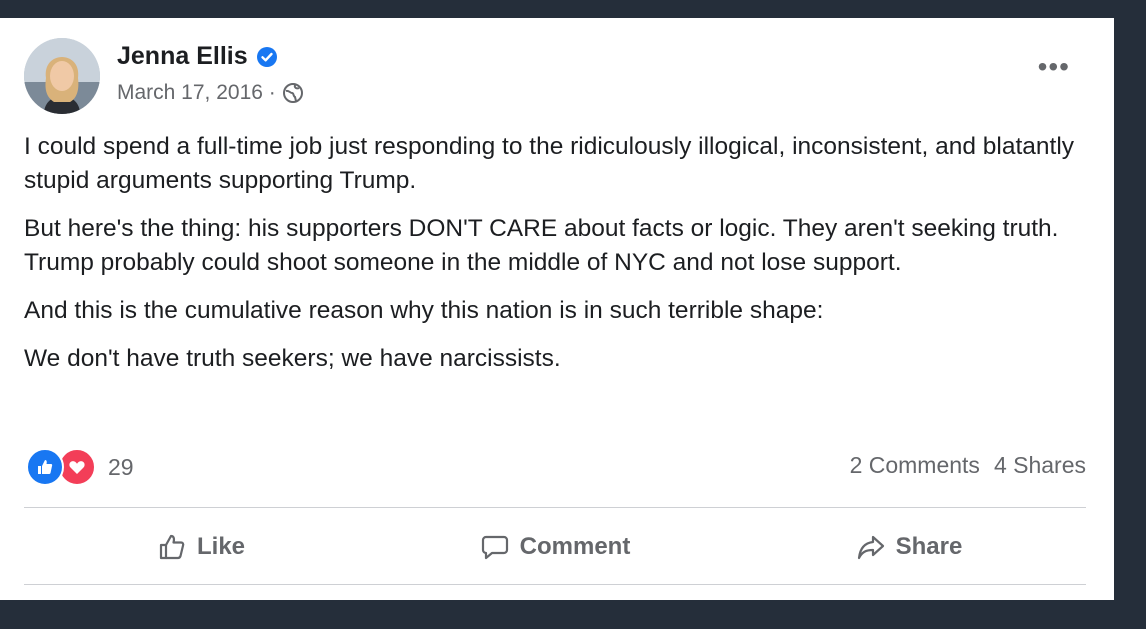  I want to click on action-bar: Like Comment Share, so click(555, 547).